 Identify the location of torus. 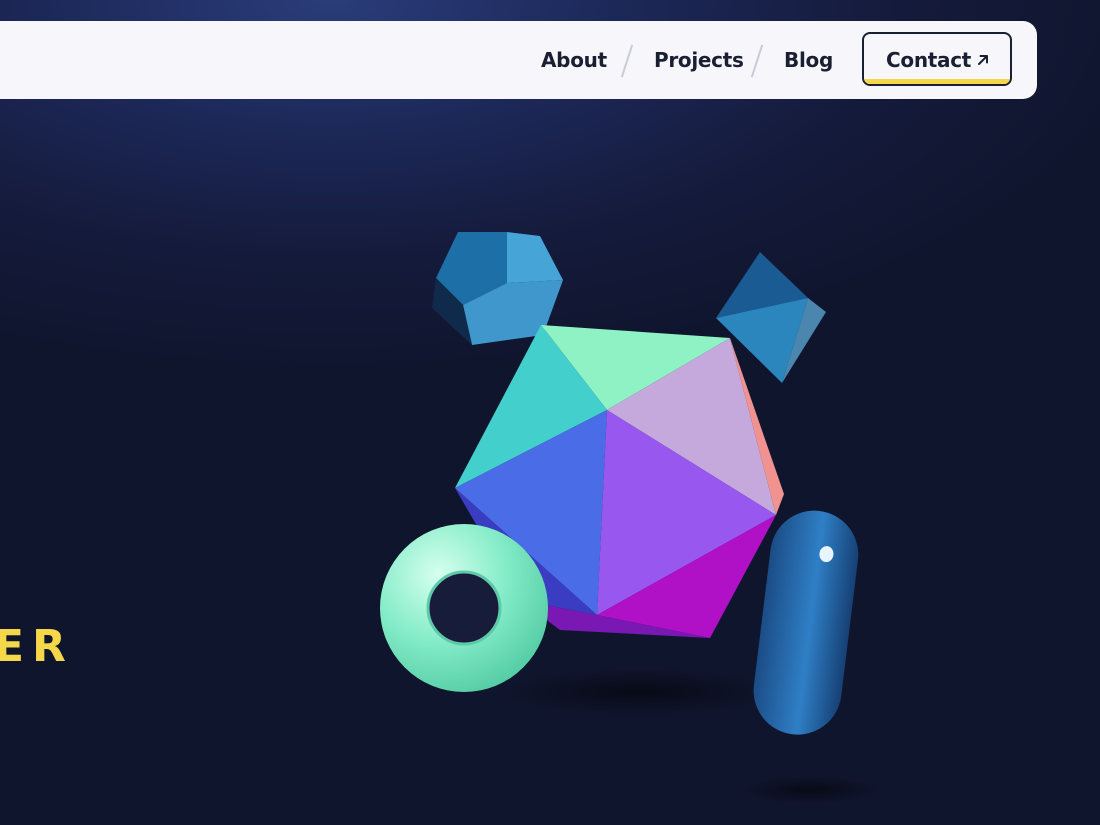
(464, 608).